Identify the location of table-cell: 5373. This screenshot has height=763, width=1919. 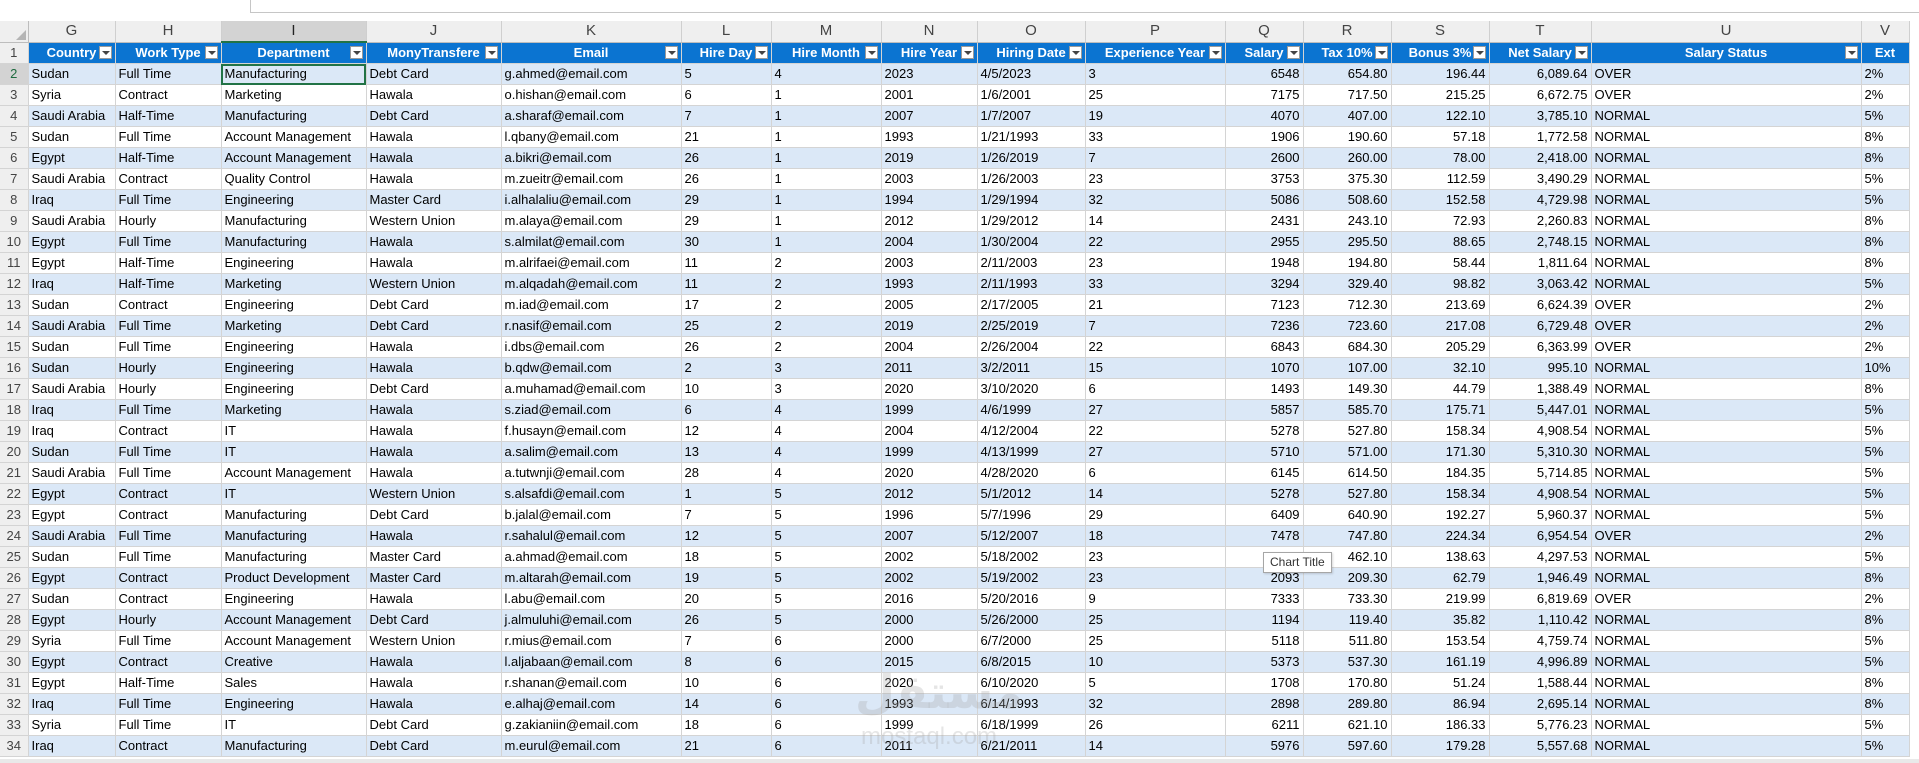
(1264, 662).